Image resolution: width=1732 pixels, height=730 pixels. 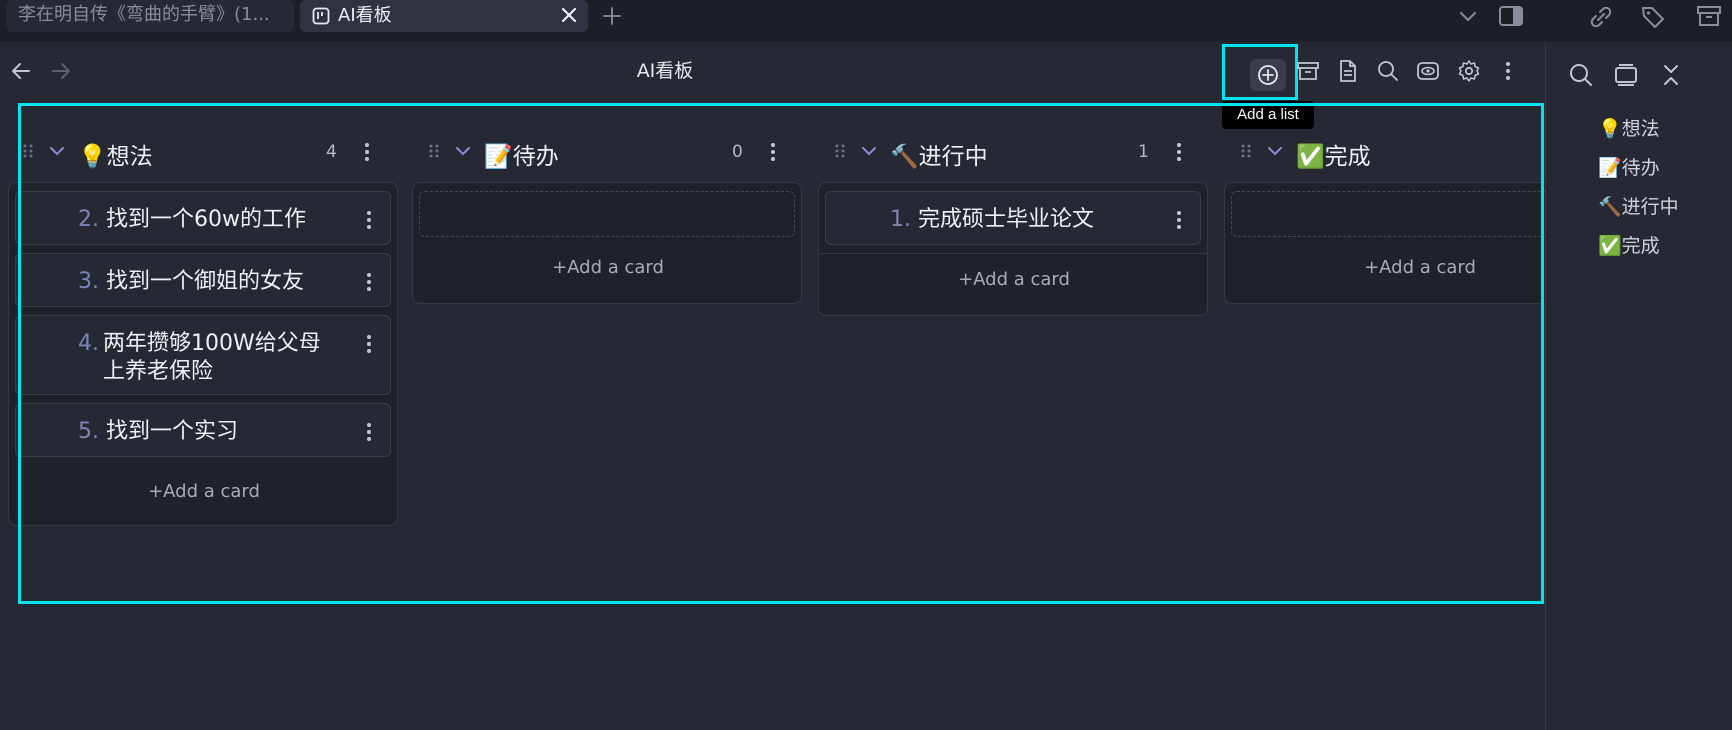 I want to click on lane-title: 🔨进行中, so click(x=939, y=154).